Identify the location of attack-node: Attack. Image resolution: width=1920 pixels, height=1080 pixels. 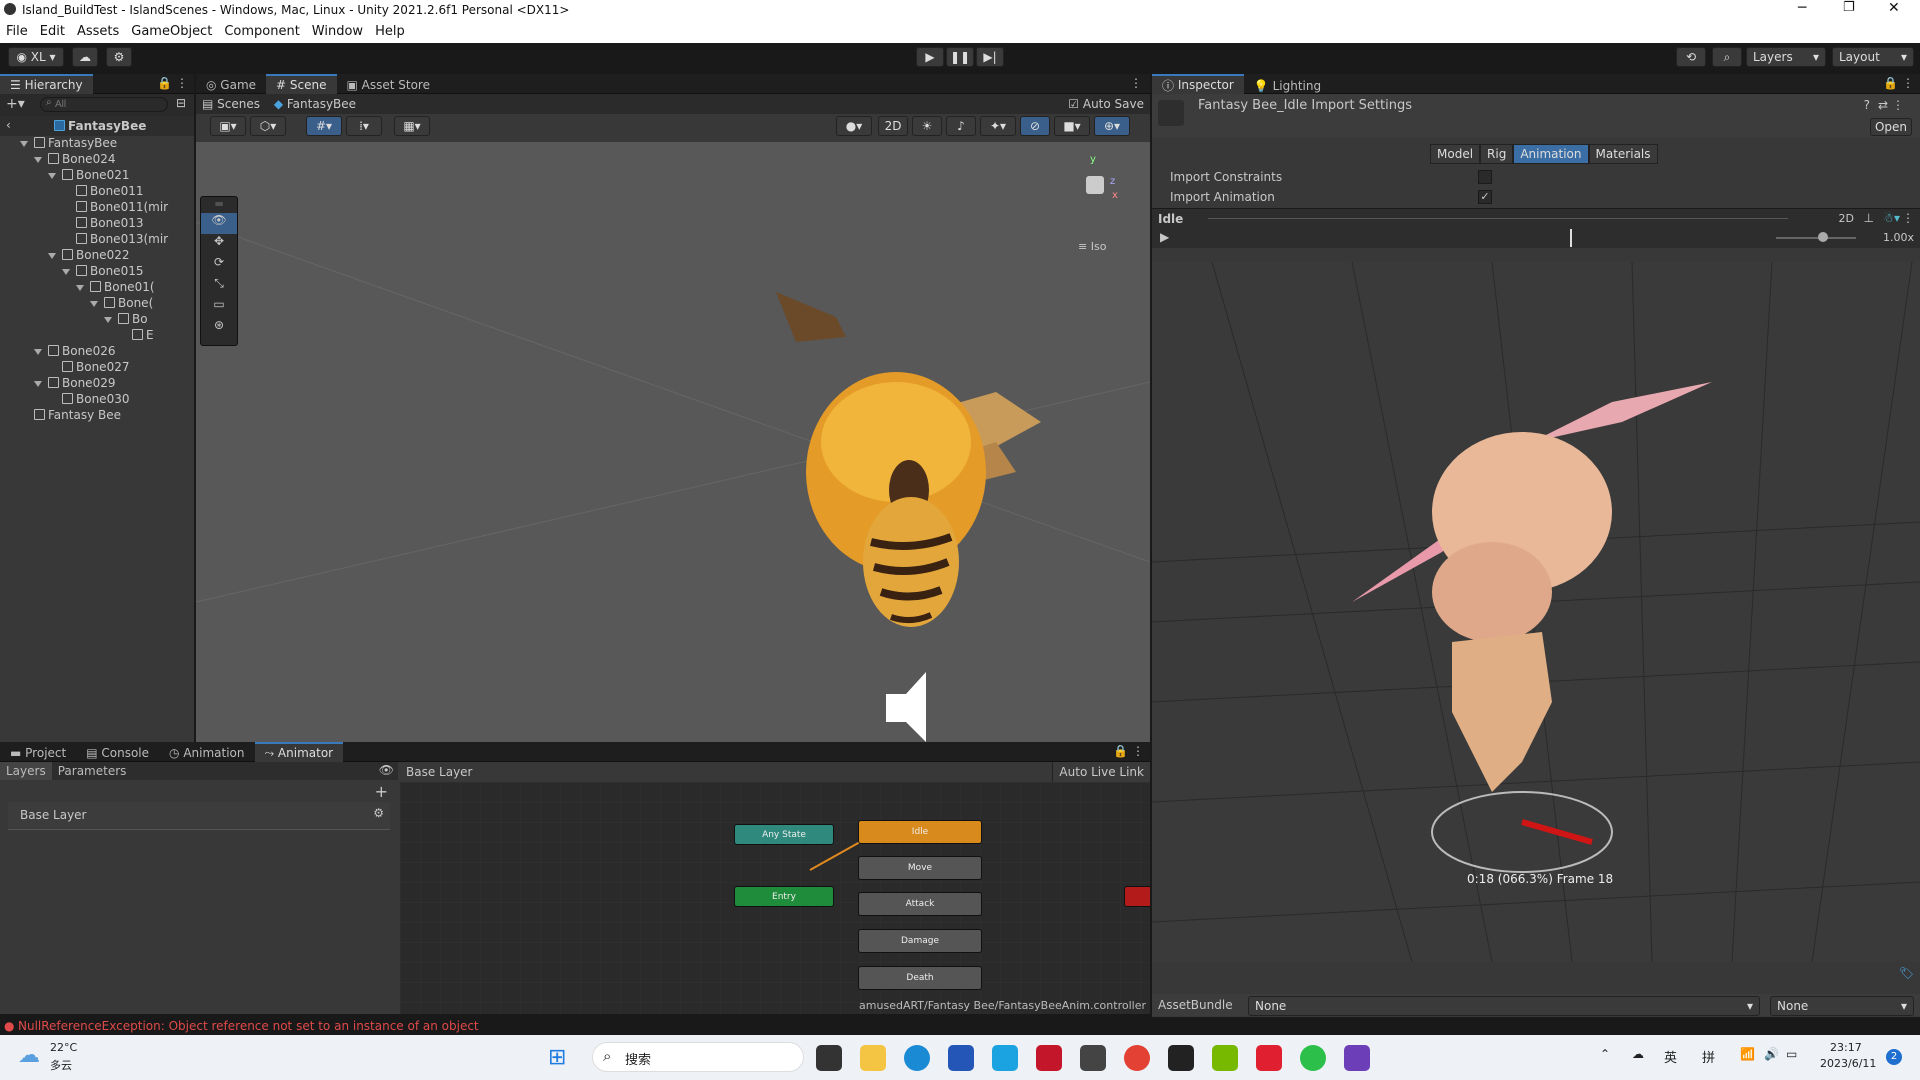
(920, 904).